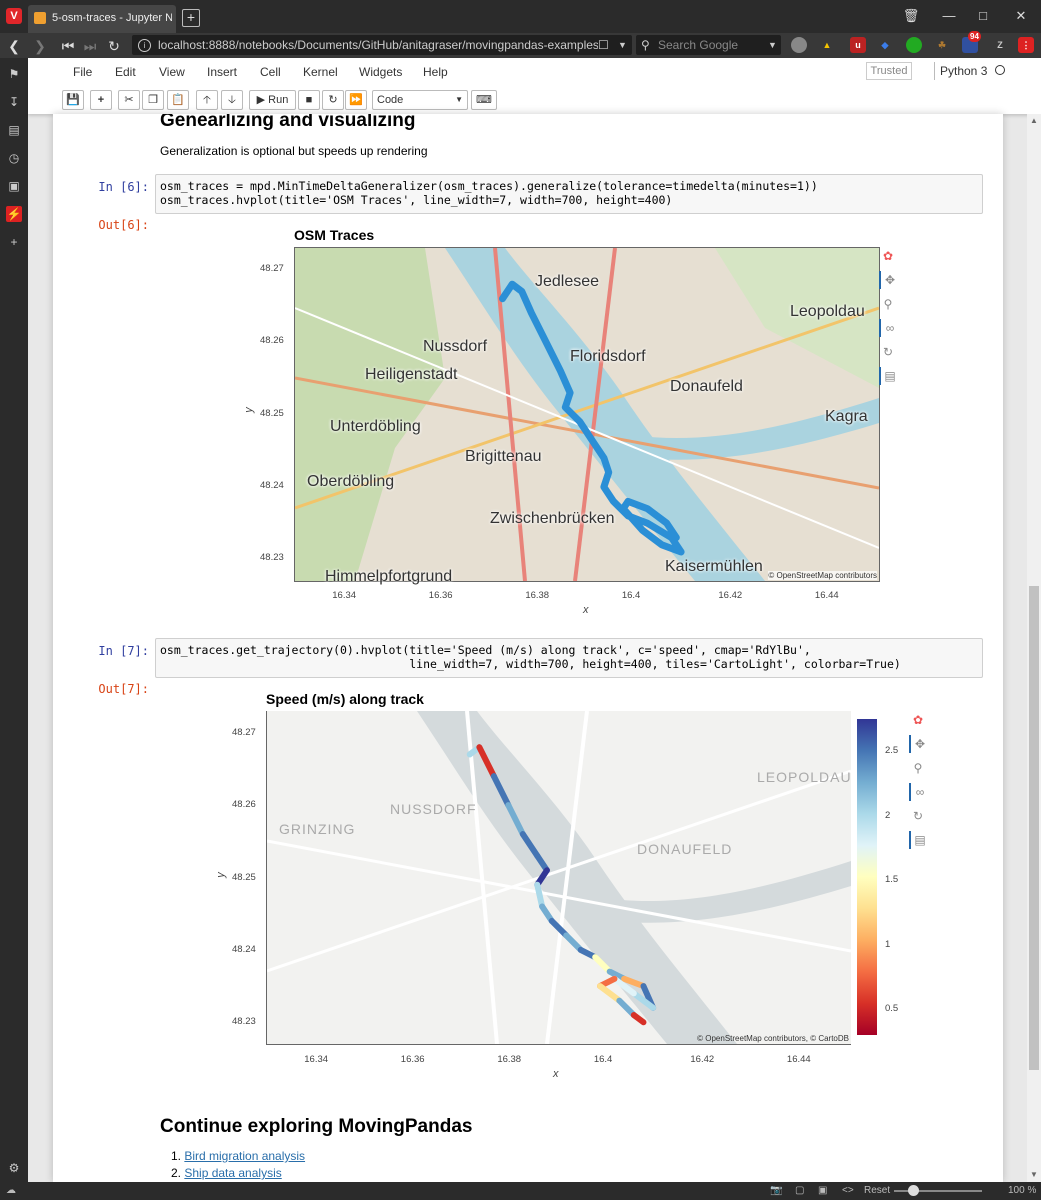  I want to click on minimize-button: —, so click(949, 16).